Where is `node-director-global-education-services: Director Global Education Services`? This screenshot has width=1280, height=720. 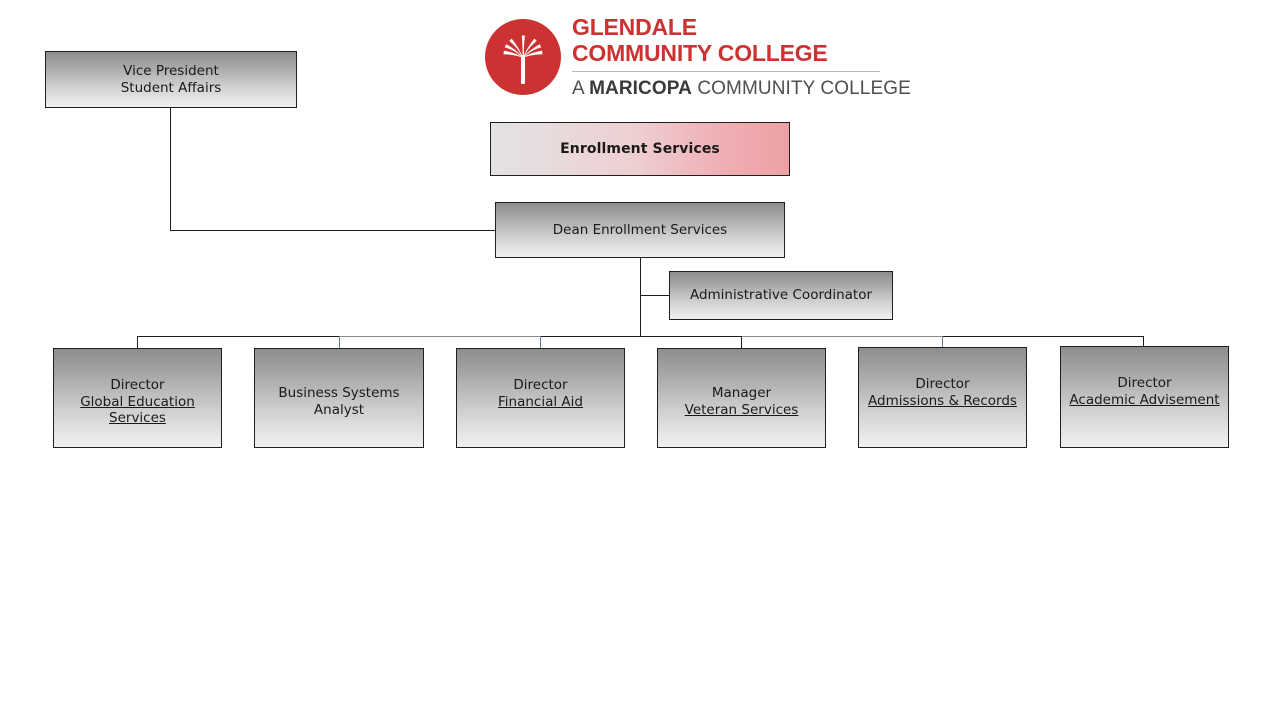
node-director-global-education-services: Director Global Education Services is located at coordinates (137, 398).